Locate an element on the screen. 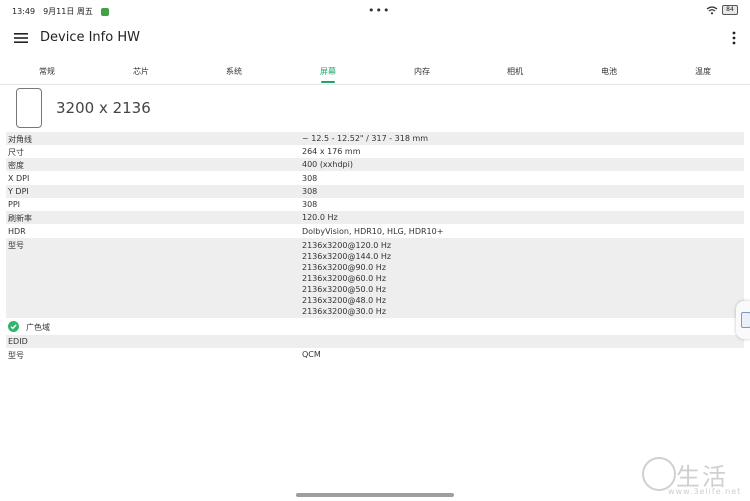  floating-window-icon is located at coordinates (745, 320).